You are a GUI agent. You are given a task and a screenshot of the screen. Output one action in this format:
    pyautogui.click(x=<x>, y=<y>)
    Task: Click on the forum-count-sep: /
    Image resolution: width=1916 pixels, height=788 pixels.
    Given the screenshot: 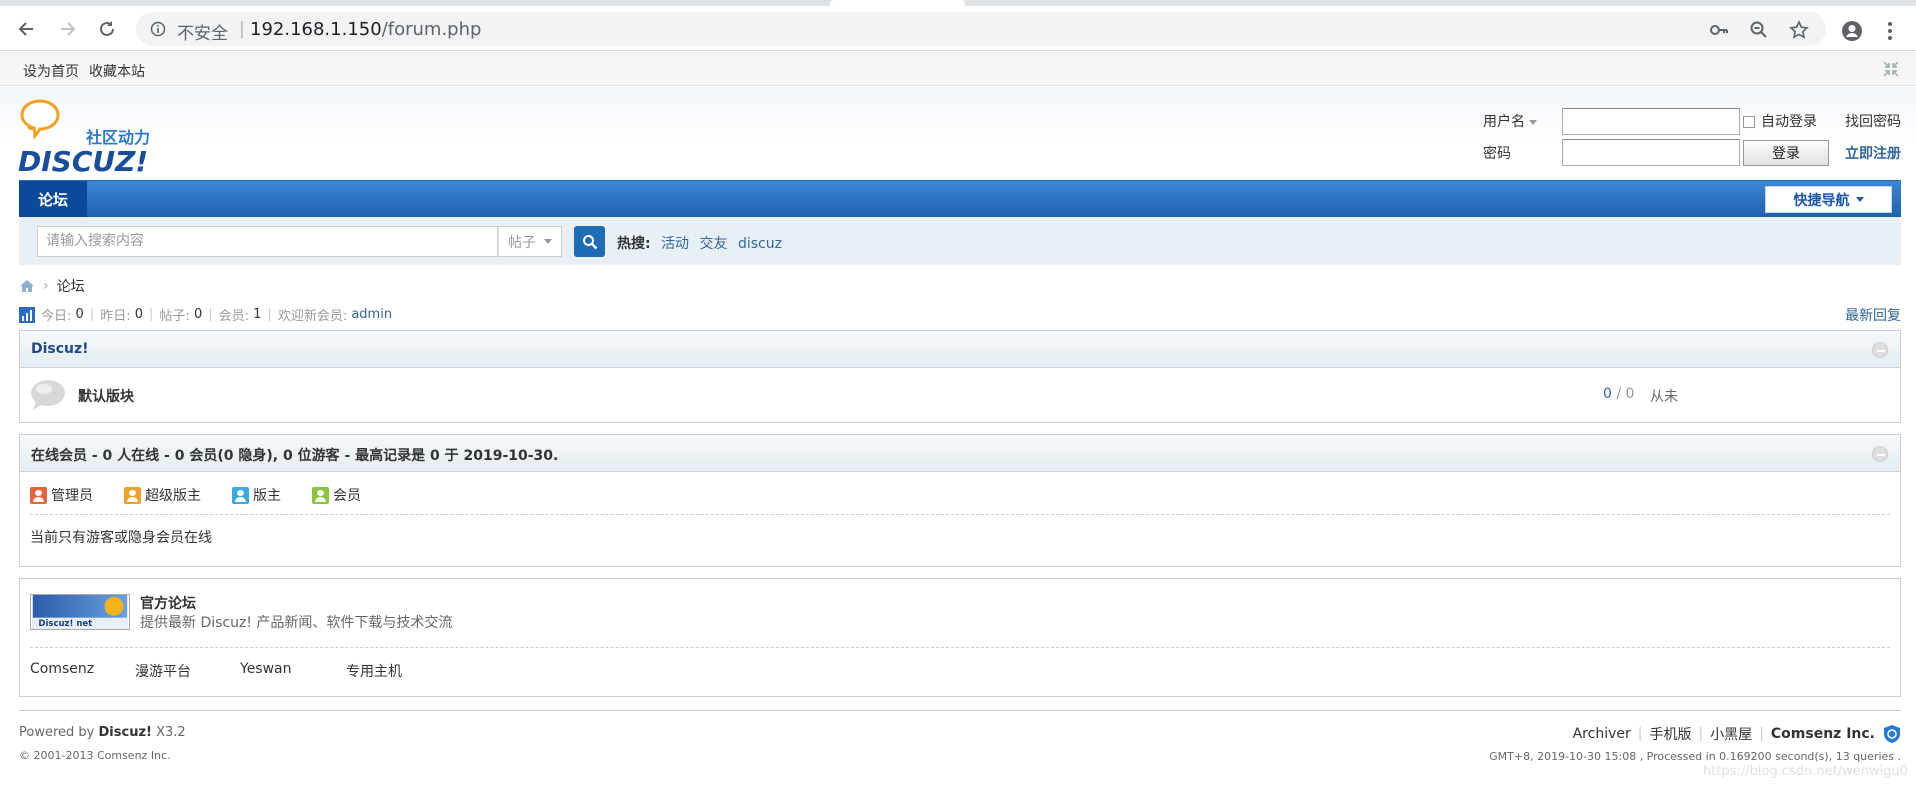 What is the action you would take?
    pyautogui.click(x=1618, y=394)
    